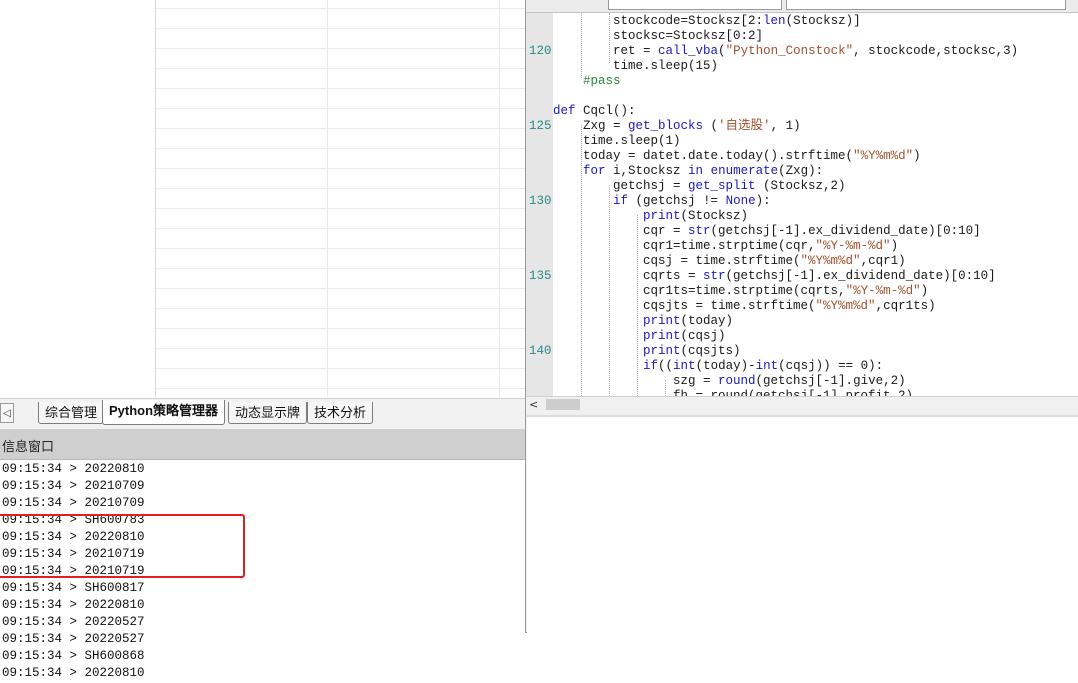 This screenshot has width=1078, height=683. What do you see at coordinates (73, 588) in the screenshot?
I see `log-line: 09:15:34 > SH600817` at bounding box center [73, 588].